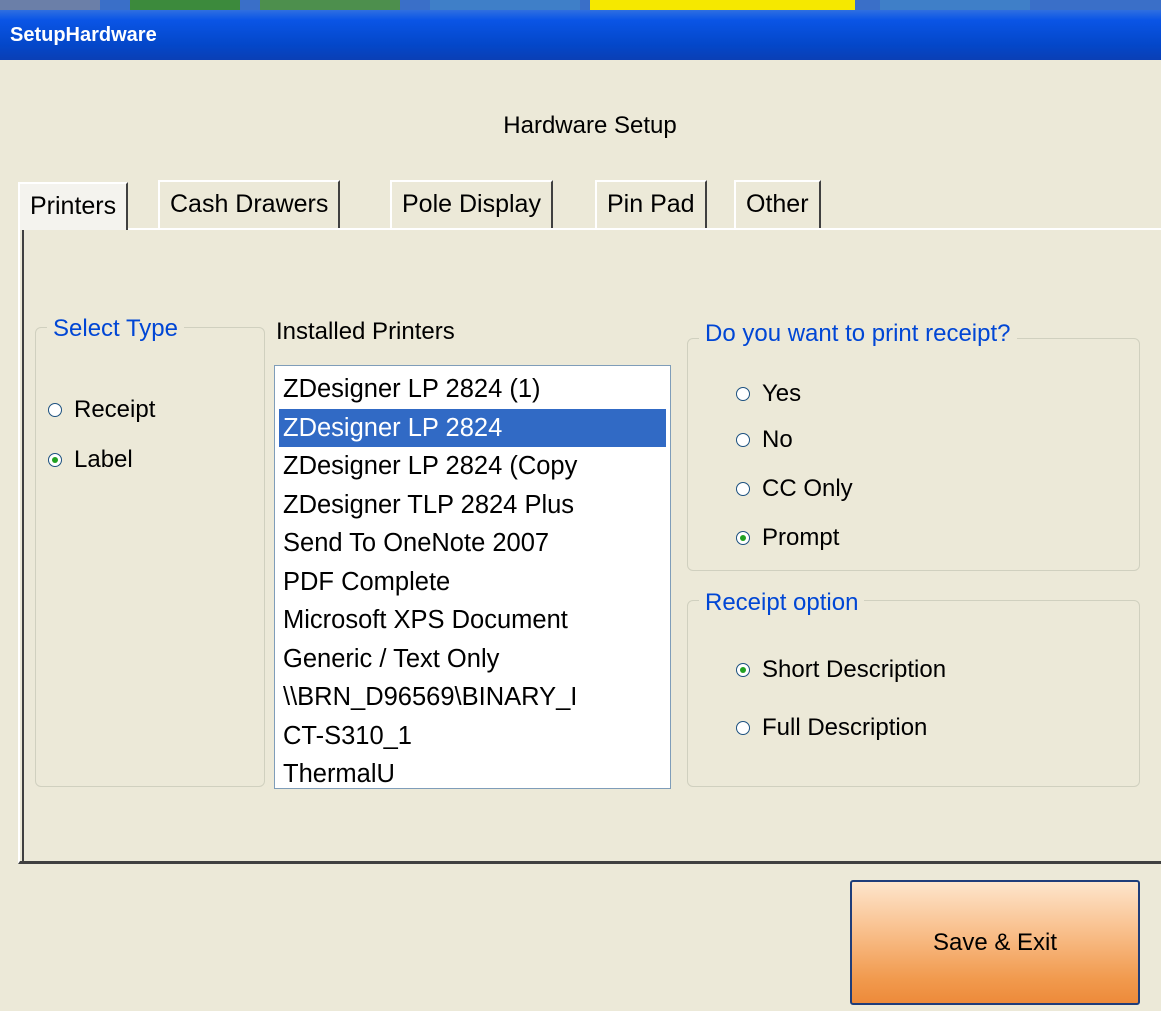 This screenshot has height=1011, width=1161. What do you see at coordinates (580, 35) in the screenshot?
I see `window-title-bar: SetupHardware` at bounding box center [580, 35].